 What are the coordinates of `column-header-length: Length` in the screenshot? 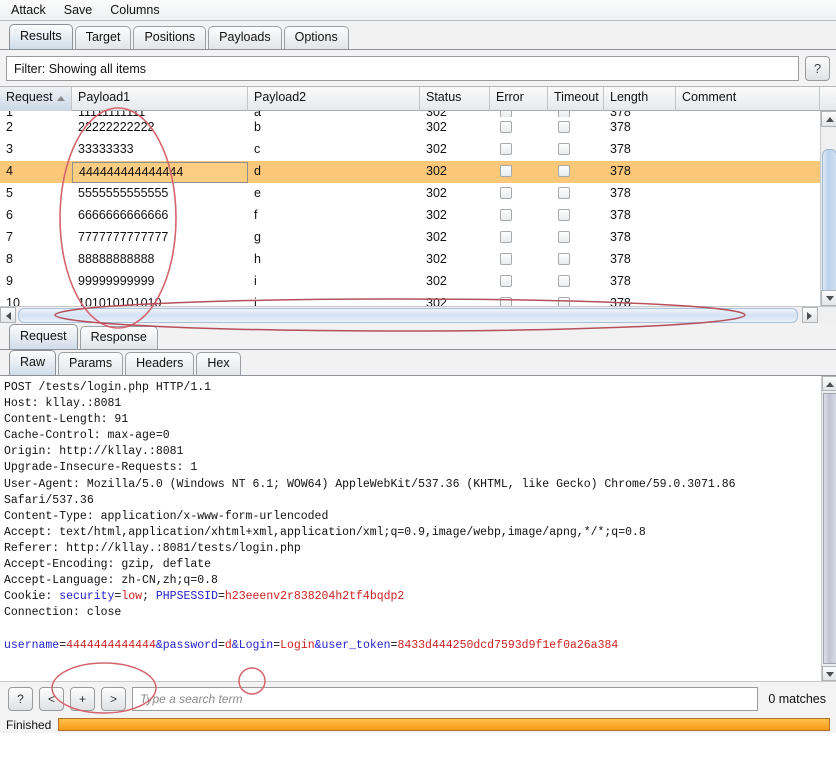 It's located at (640, 99).